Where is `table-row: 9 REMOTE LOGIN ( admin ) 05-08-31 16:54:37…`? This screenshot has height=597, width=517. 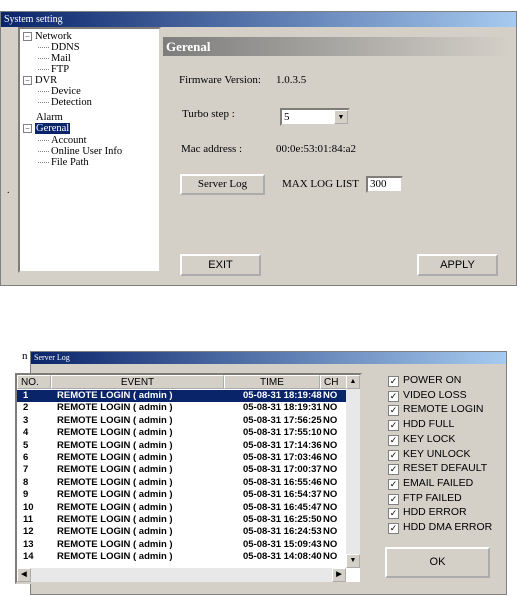
table-row: 9 REMOTE LOGIN ( admin ) 05-08-31 16:54:37… is located at coordinates (182, 495).